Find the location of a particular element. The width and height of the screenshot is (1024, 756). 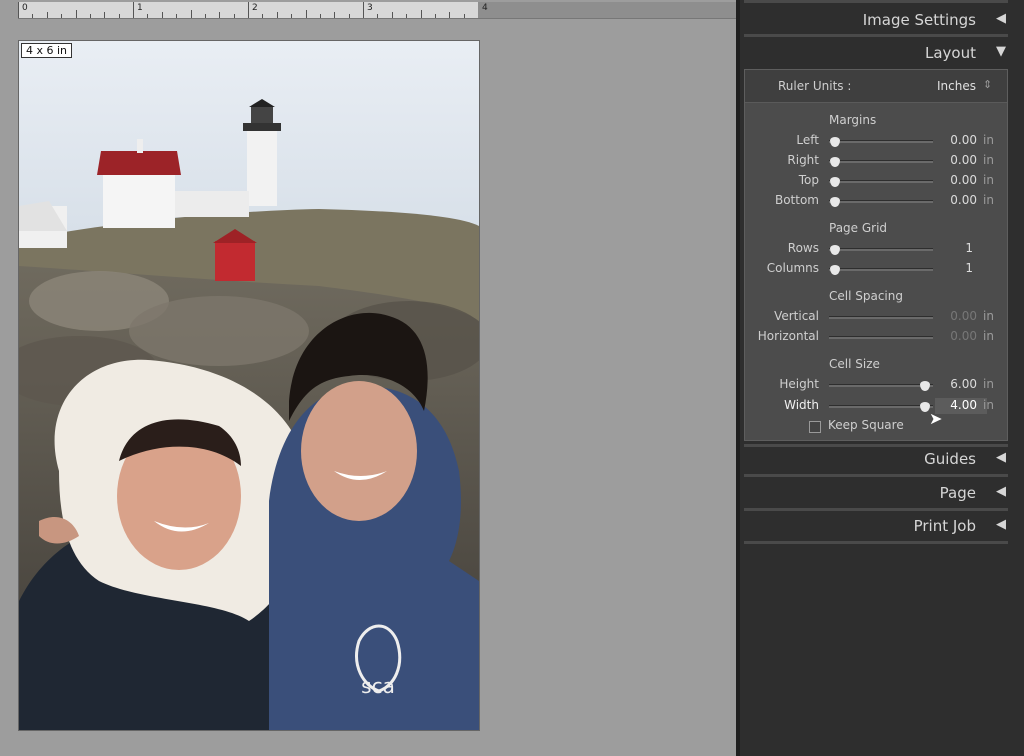

section-title: Layout is located at coordinates (950, 53).